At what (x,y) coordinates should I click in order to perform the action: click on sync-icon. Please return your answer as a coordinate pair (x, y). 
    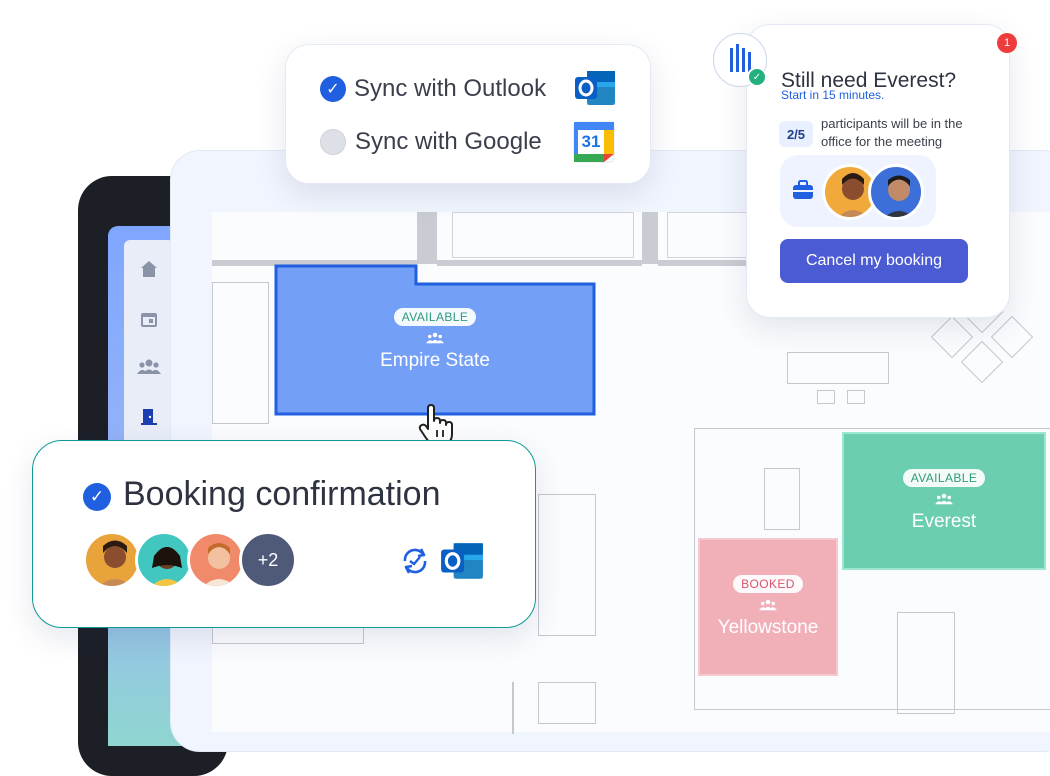
    Looking at the image, I should click on (415, 561).